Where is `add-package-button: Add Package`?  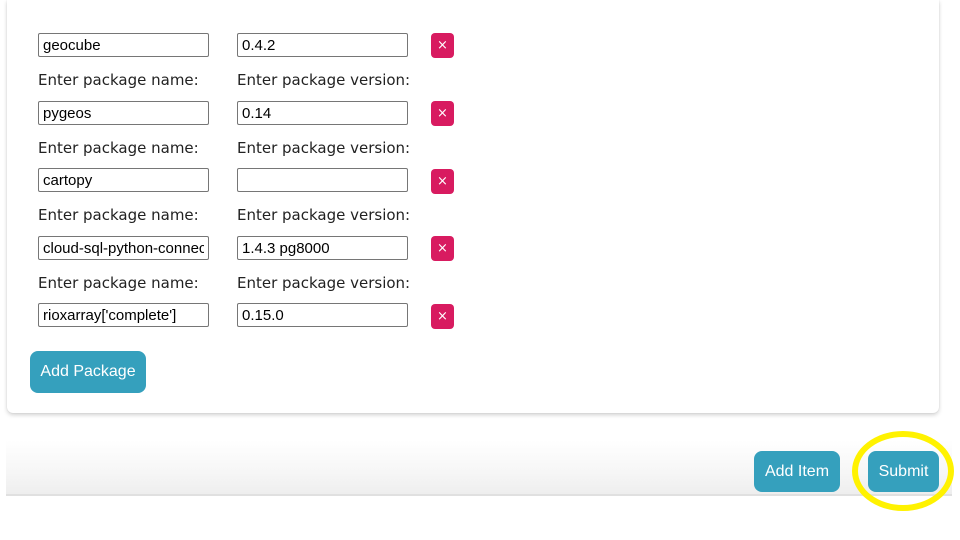 add-package-button: Add Package is located at coordinates (88, 372).